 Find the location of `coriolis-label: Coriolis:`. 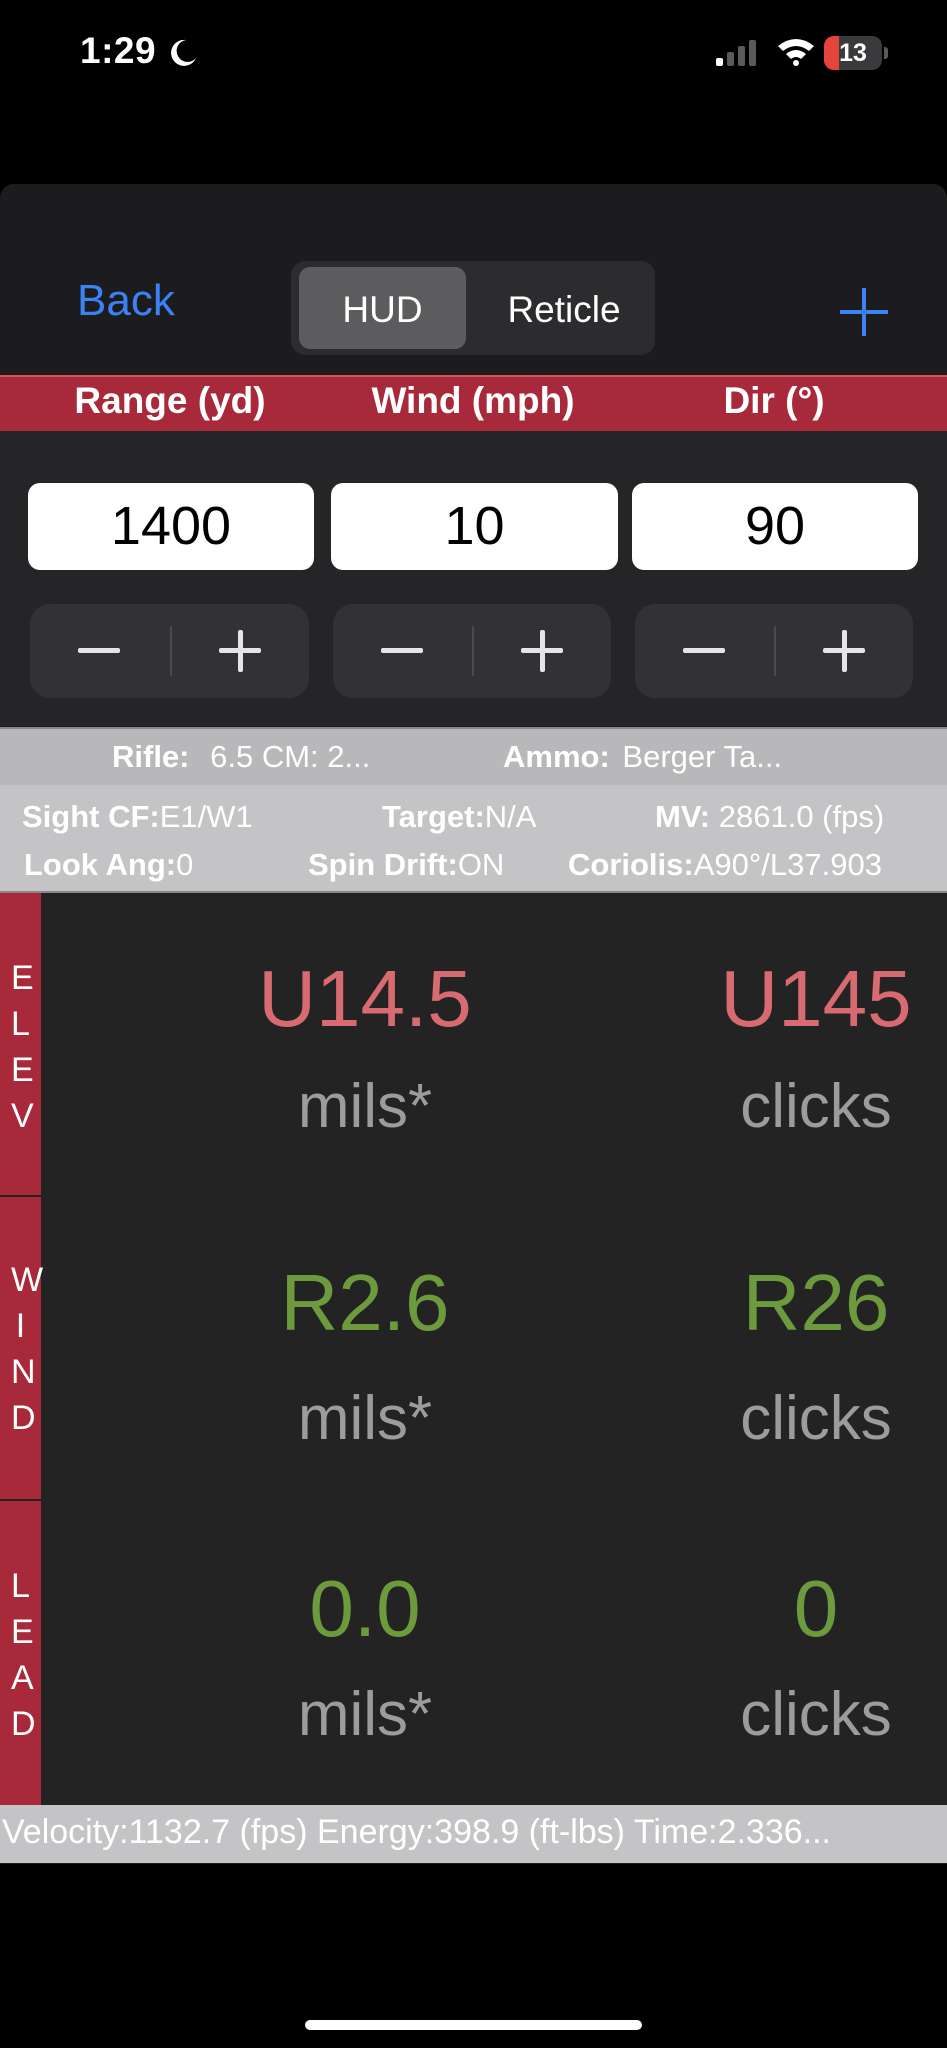

coriolis-label: Coriolis: is located at coordinates (631, 864).